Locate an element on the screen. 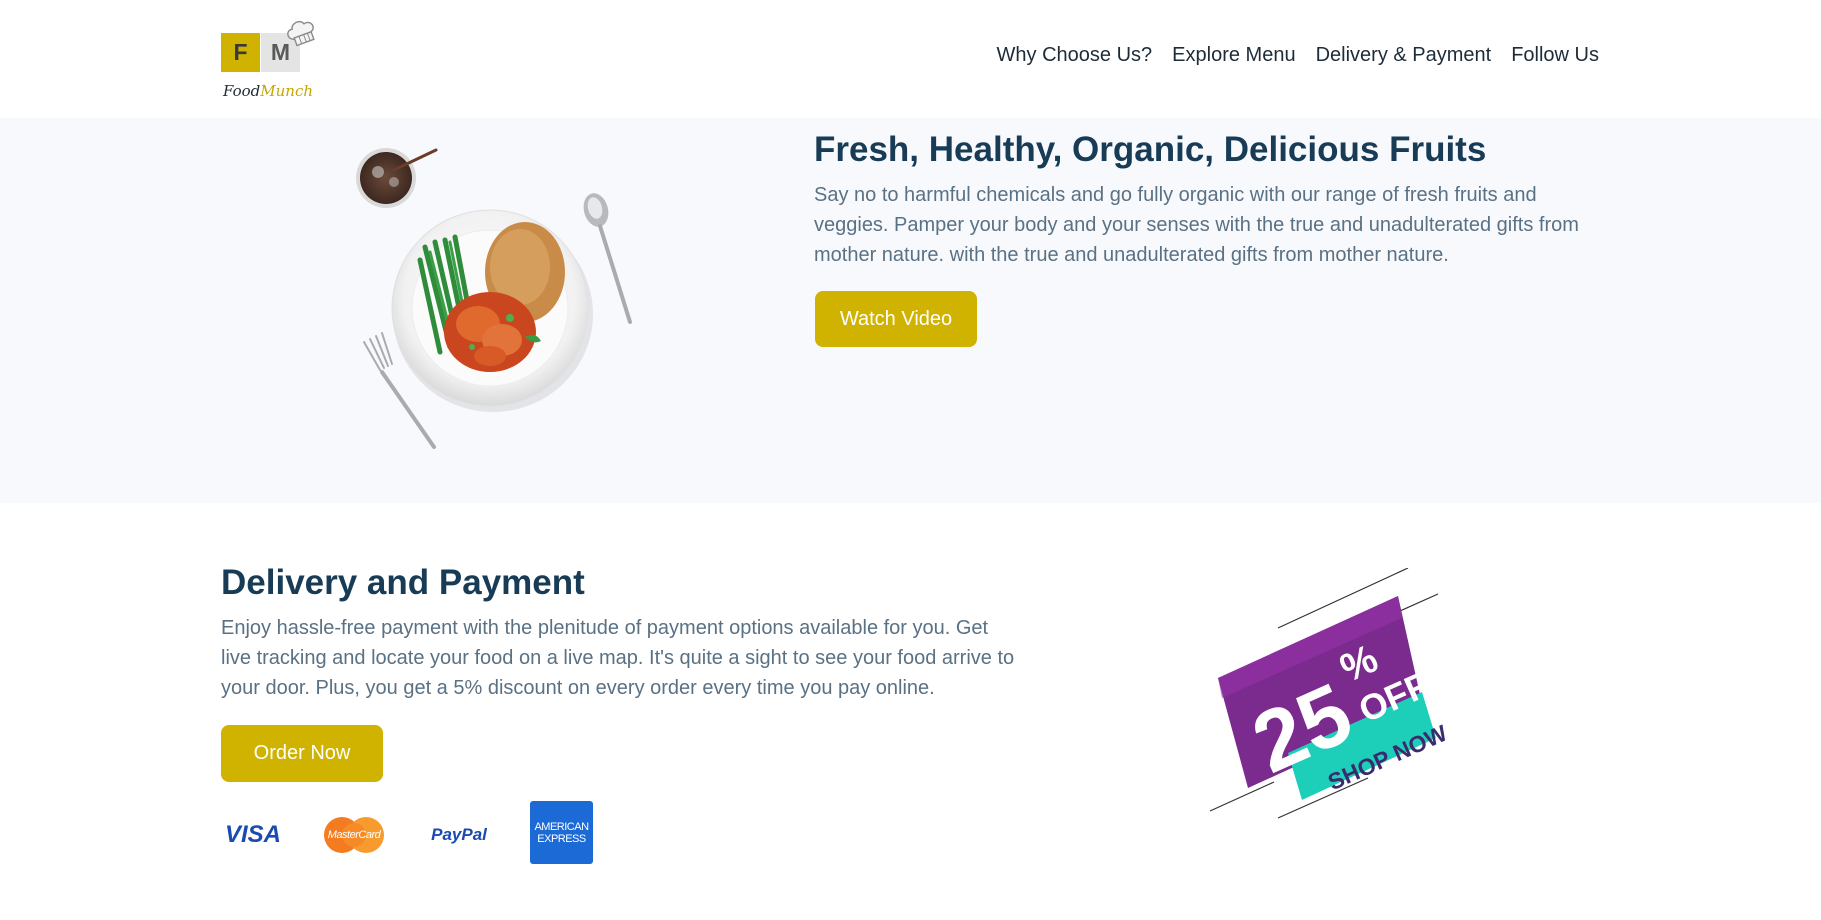  brand-wordmark-munch: Munch is located at coordinates (287, 91).